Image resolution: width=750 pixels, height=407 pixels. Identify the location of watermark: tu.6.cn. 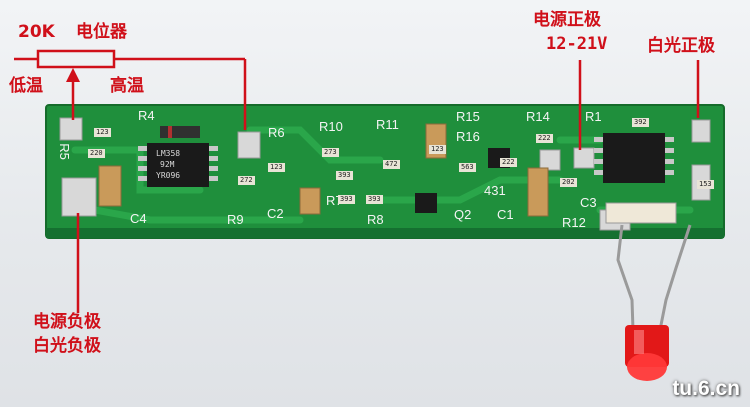
(706, 388).